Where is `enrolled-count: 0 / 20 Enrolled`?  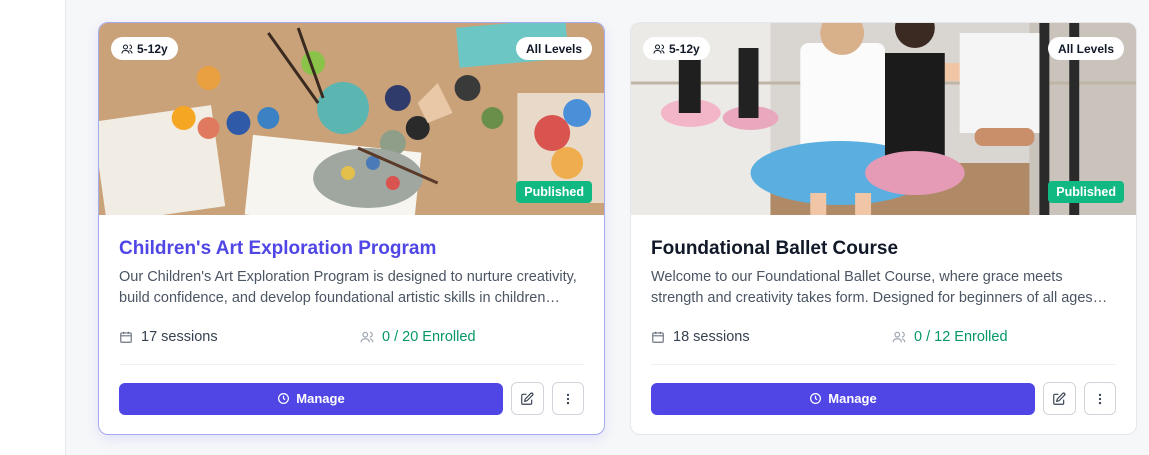
enrolled-count: 0 / 20 Enrolled is located at coordinates (418, 337).